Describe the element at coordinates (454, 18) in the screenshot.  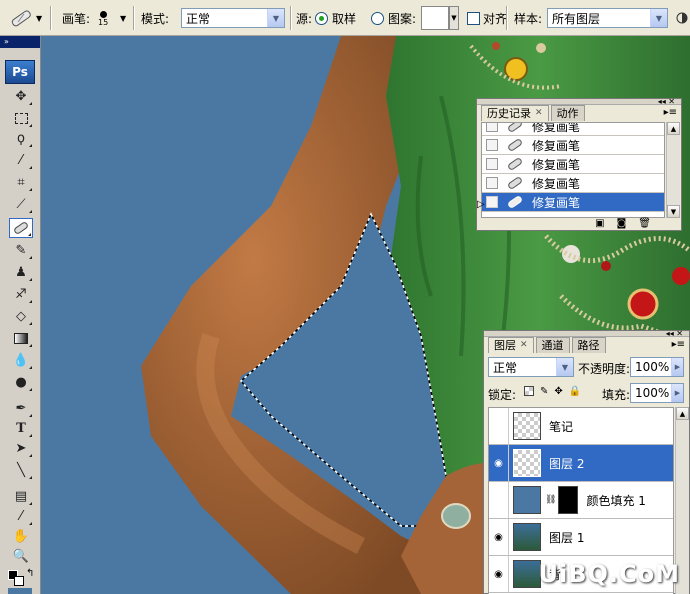
I see `pattern-dropdown-arrow-icon: ▼` at that location.